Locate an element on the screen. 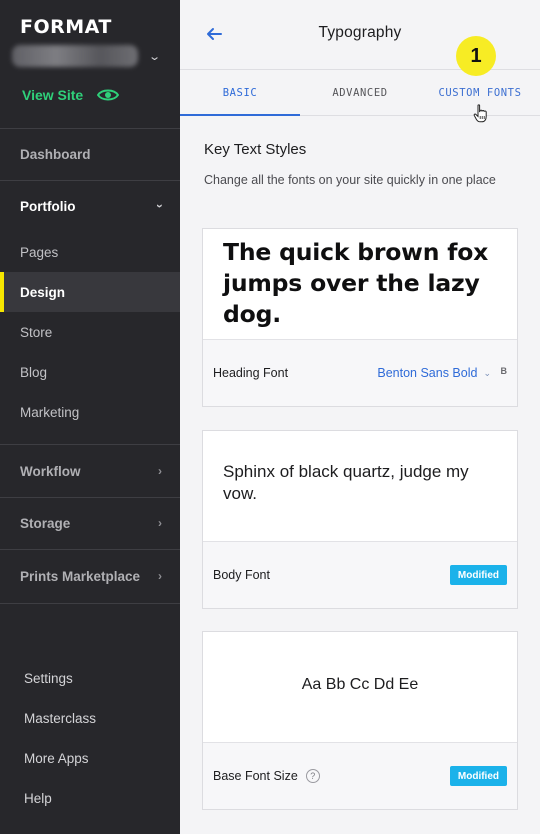  heading-font-value: Benton Sans Bold is located at coordinates (427, 373).